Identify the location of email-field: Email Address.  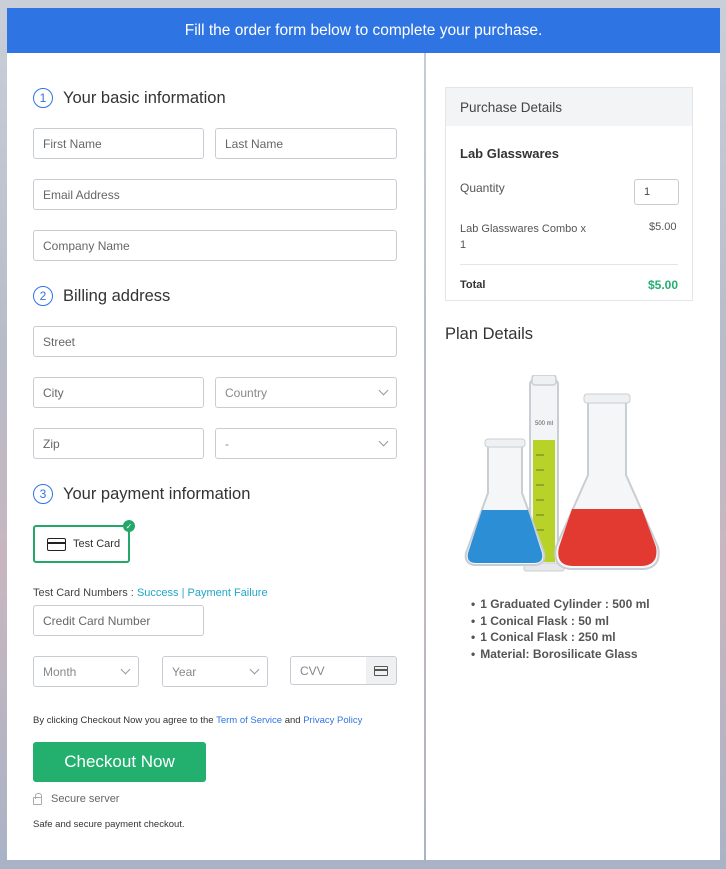
(215, 194).